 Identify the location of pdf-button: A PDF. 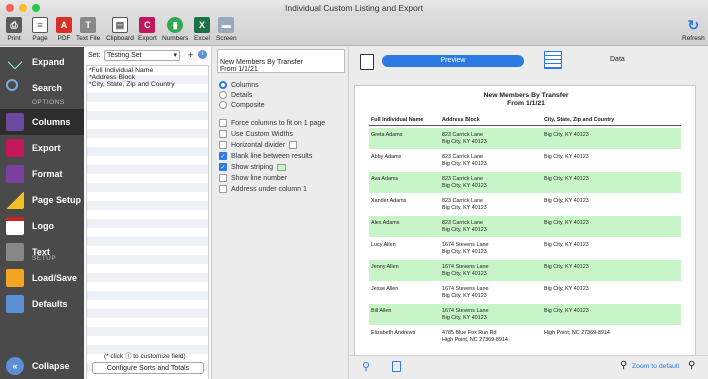
(64, 29).